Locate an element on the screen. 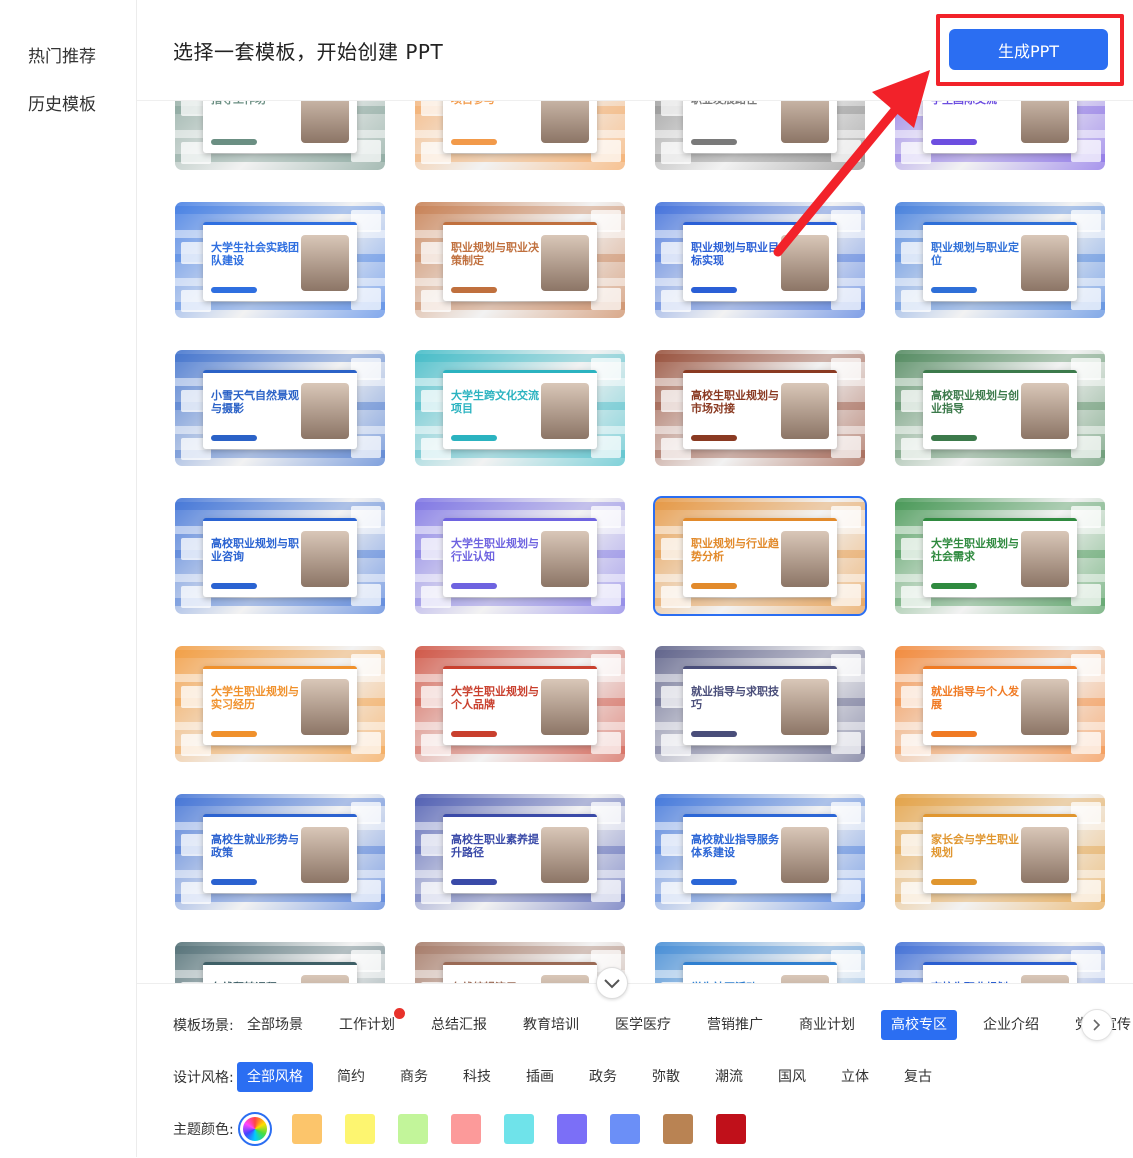  card-slide-preview: 学生社区活动 is located at coordinates (760, 972).